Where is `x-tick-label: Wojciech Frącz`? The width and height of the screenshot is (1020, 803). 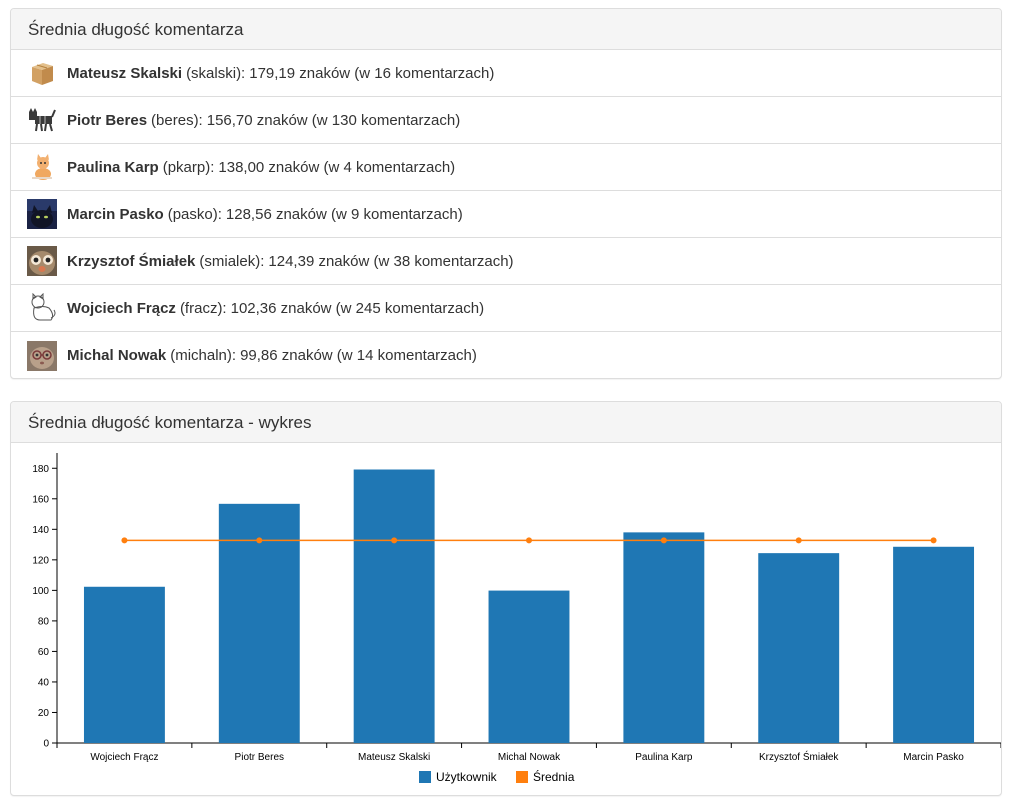
x-tick-label: Wojciech Frącz is located at coordinates (124, 757).